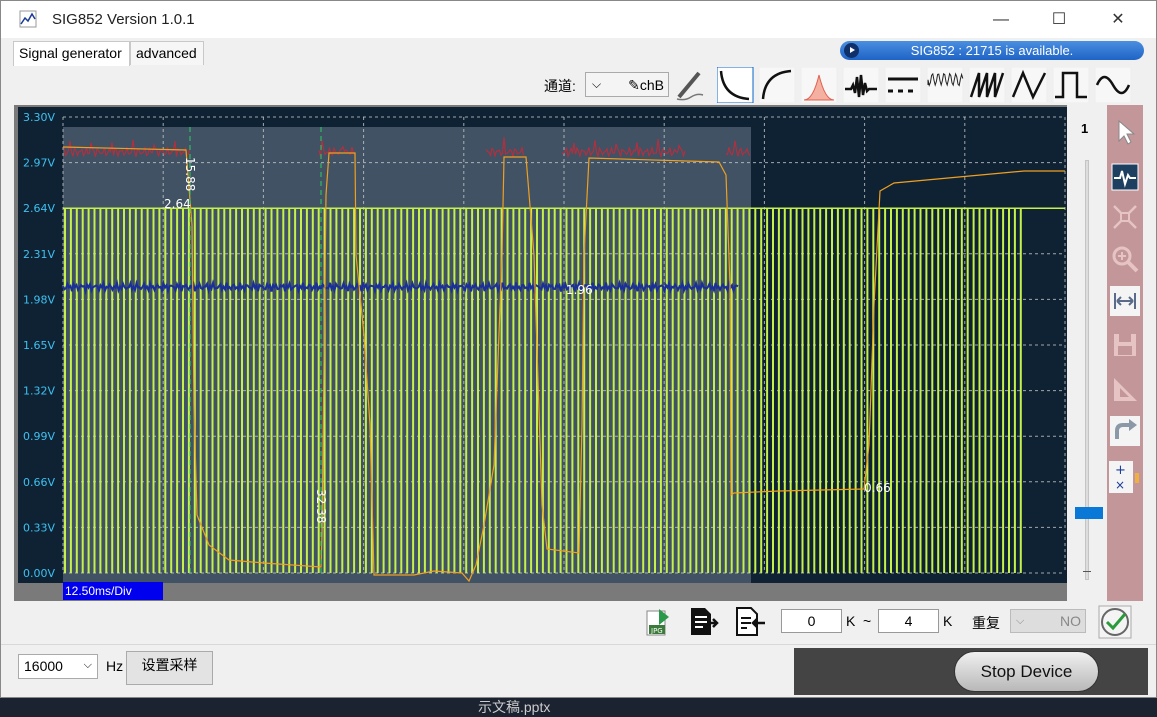 This screenshot has width=1157, height=717. Describe the element at coordinates (1125, 301) in the screenshot. I see `measure-width-icon` at that location.